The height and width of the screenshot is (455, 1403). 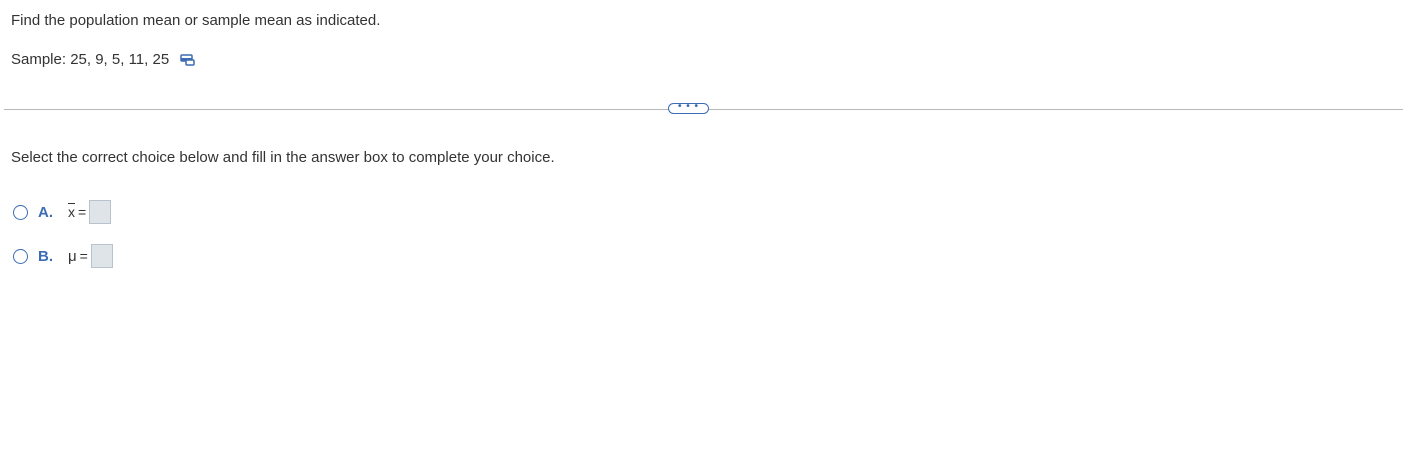 I want to click on choice-b: B. μ =, so click(x=63, y=256).